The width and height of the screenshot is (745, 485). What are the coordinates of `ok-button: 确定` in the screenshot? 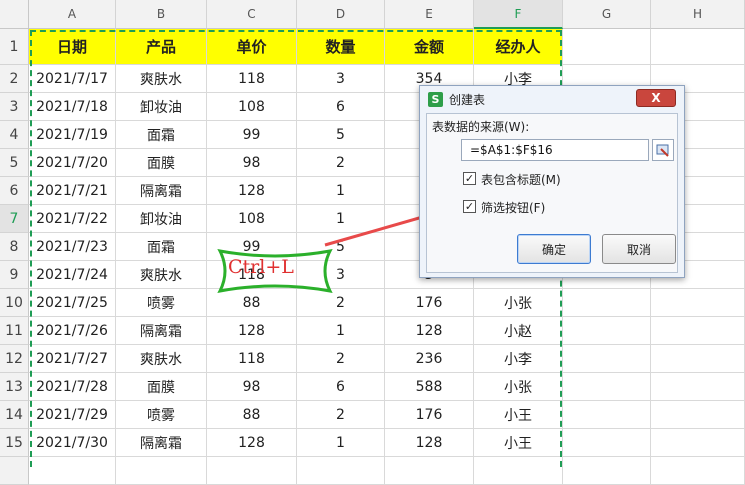 It's located at (554, 249).